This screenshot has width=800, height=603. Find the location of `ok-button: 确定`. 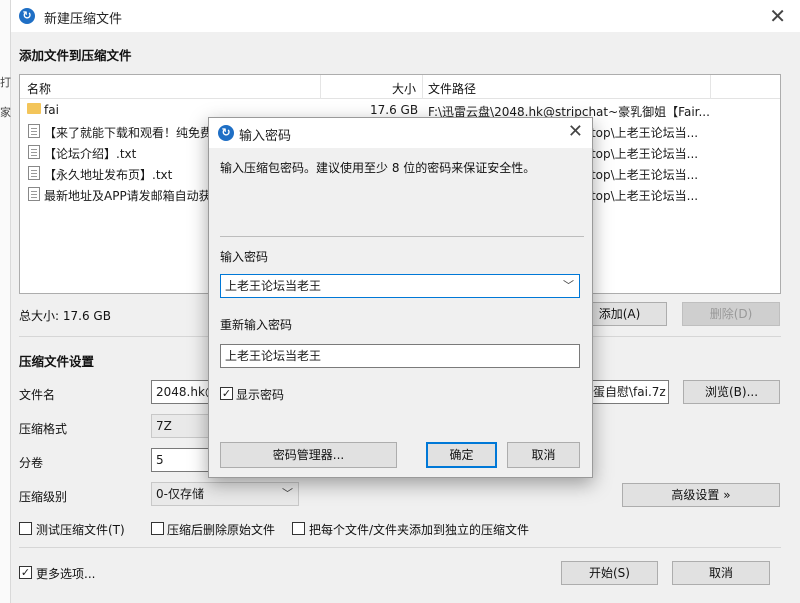

ok-button: 确定 is located at coordinates (461, 455).